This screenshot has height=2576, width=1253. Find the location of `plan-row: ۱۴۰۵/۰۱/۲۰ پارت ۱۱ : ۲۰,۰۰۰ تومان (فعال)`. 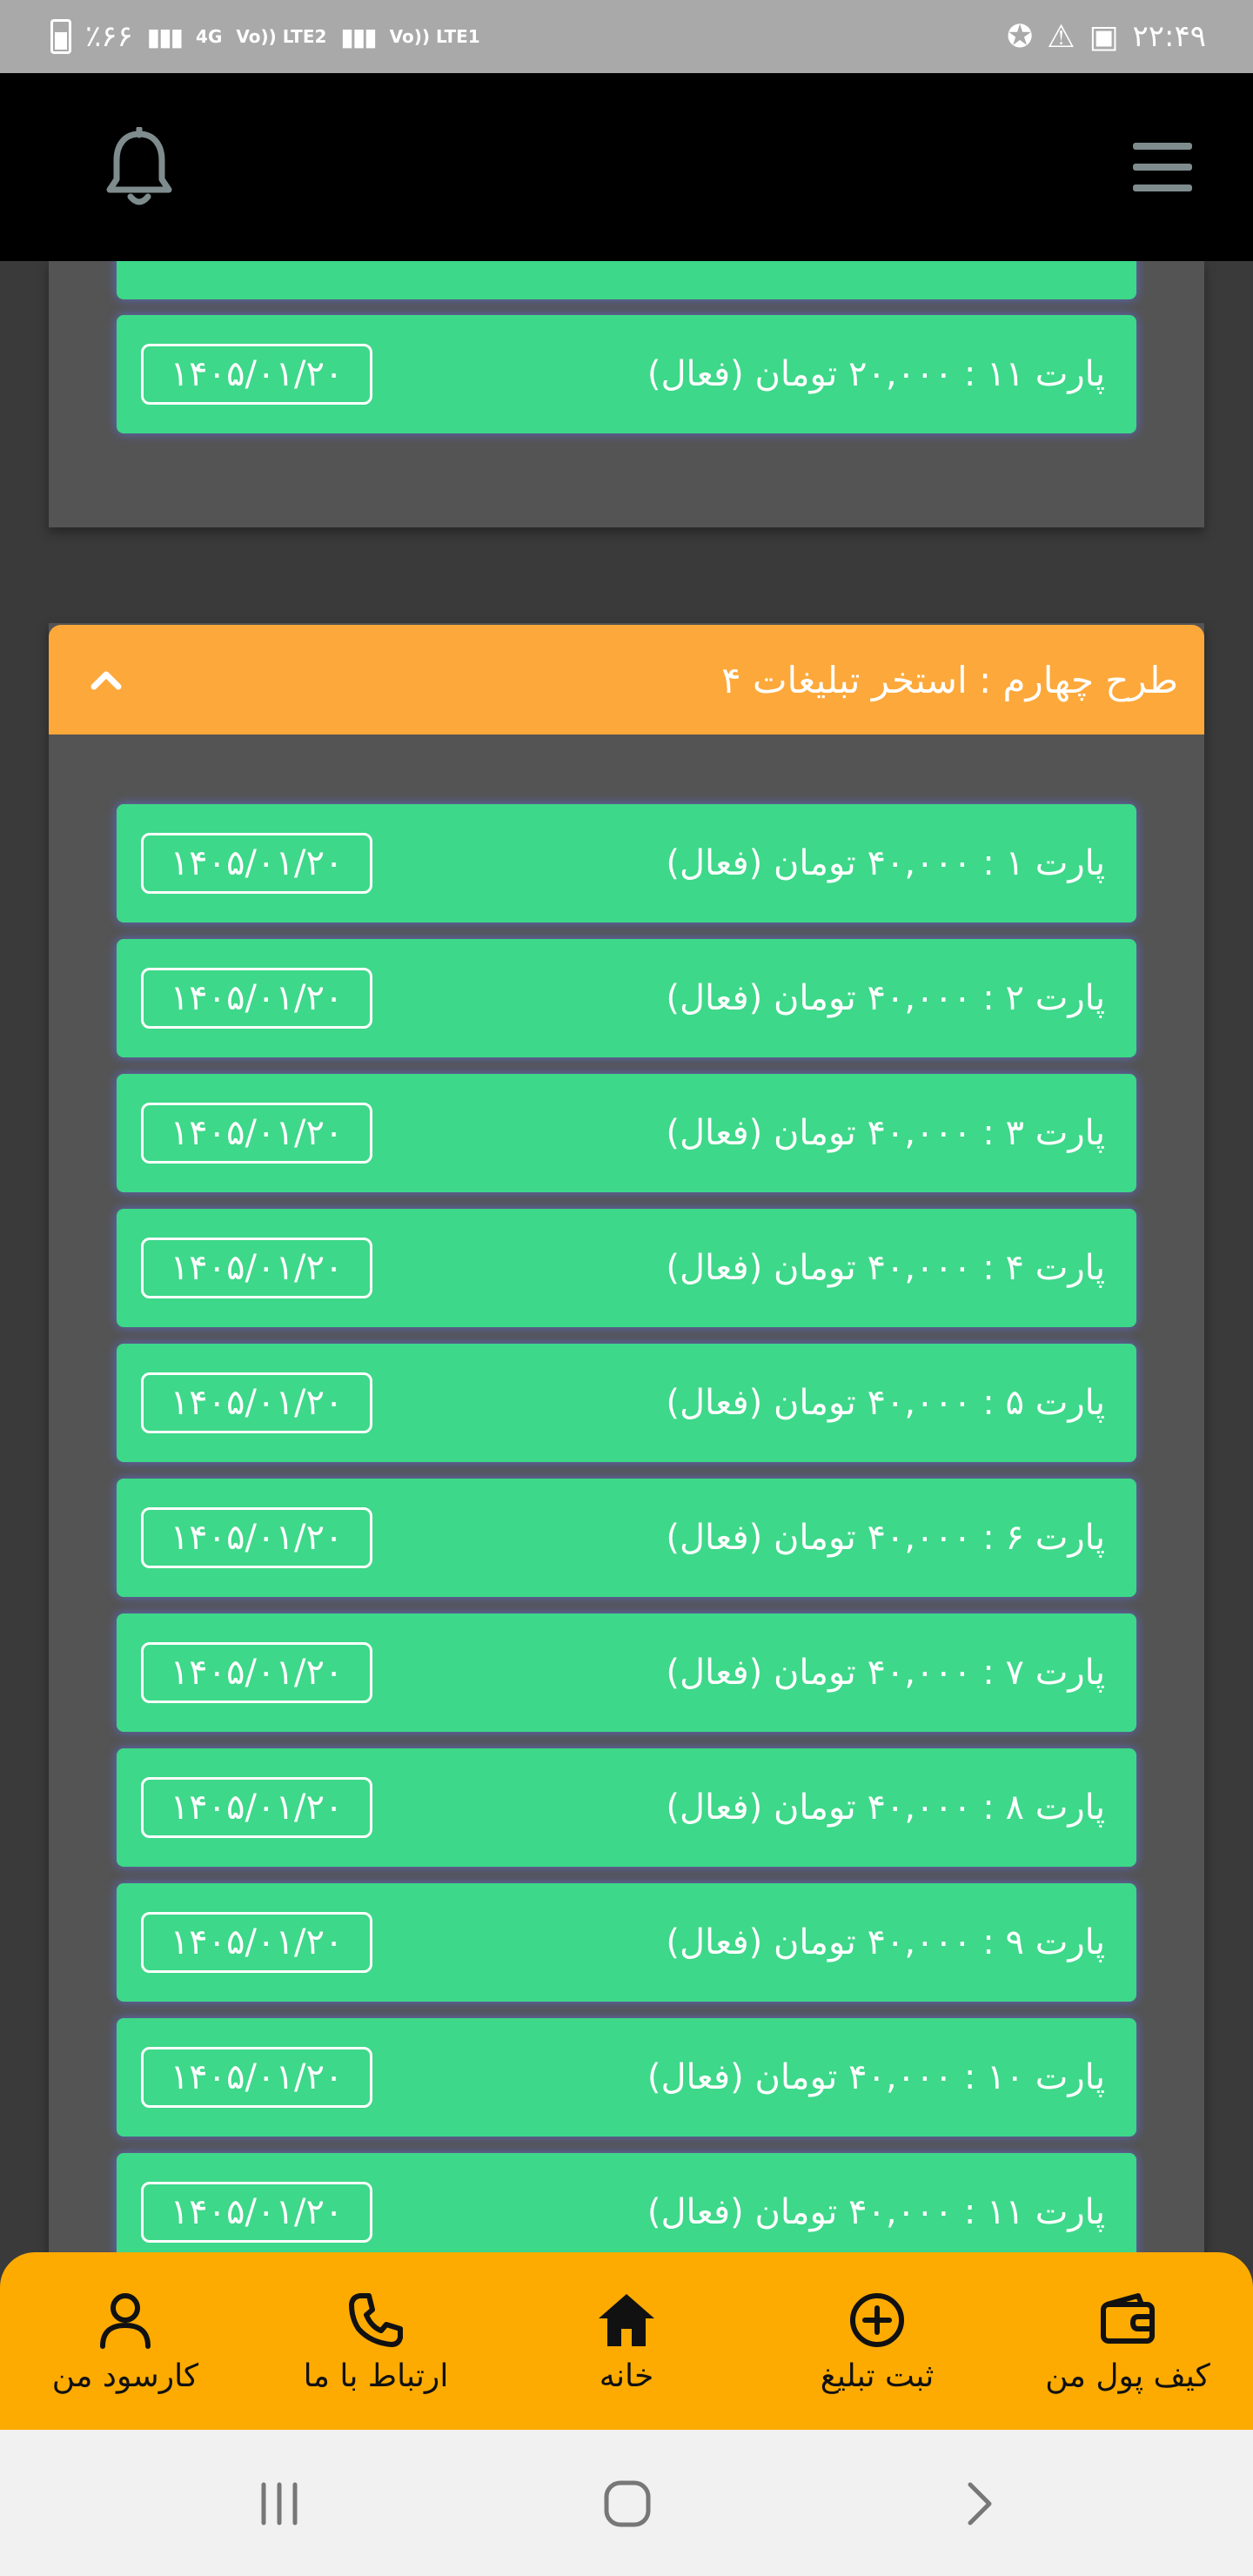

plan-row: ۱۴۰۵/۰۱/۲۰ پارت ۱۱ : ۲۰,۰۰۰ تومان (فعال) is located at coordinates (626, 374).